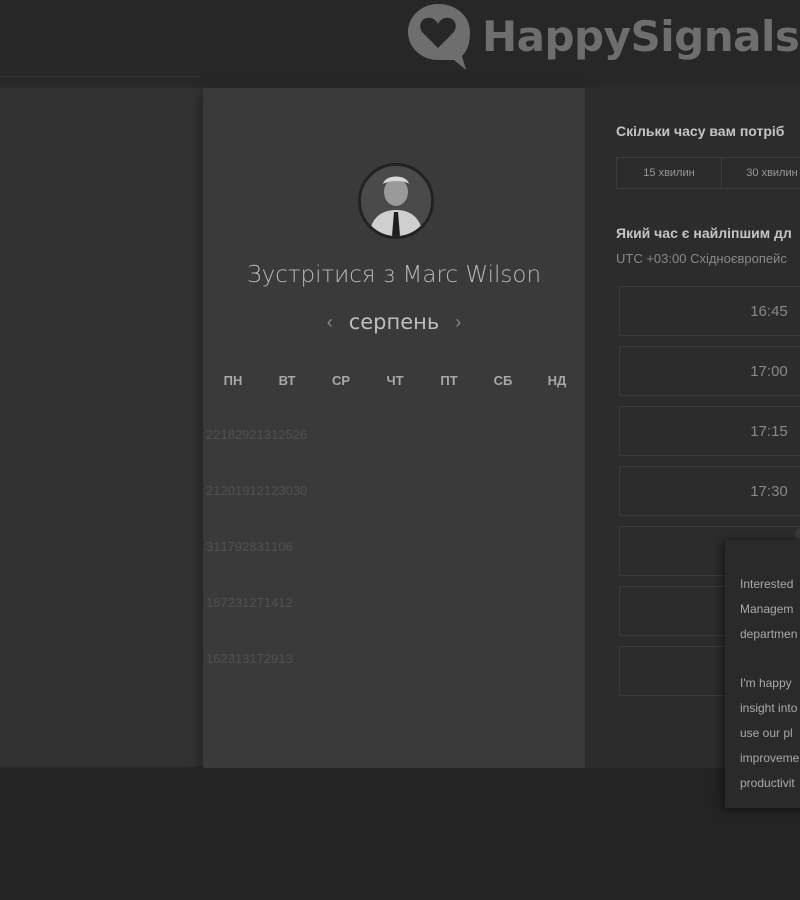 The image size is (800, 900). Describe the element at coordinates (256, 510) in the screenshot. I see `calendar-week: 21 20 19 12 12 30 30` at that location.